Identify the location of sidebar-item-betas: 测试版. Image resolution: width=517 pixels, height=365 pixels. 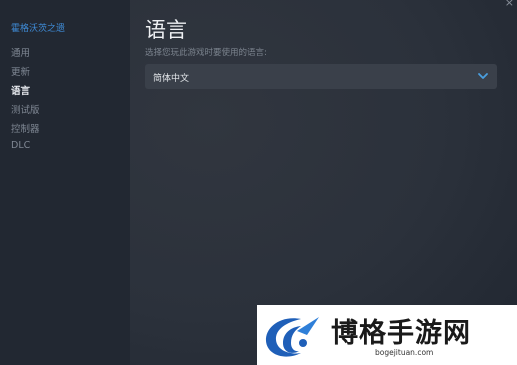
(25, 109).